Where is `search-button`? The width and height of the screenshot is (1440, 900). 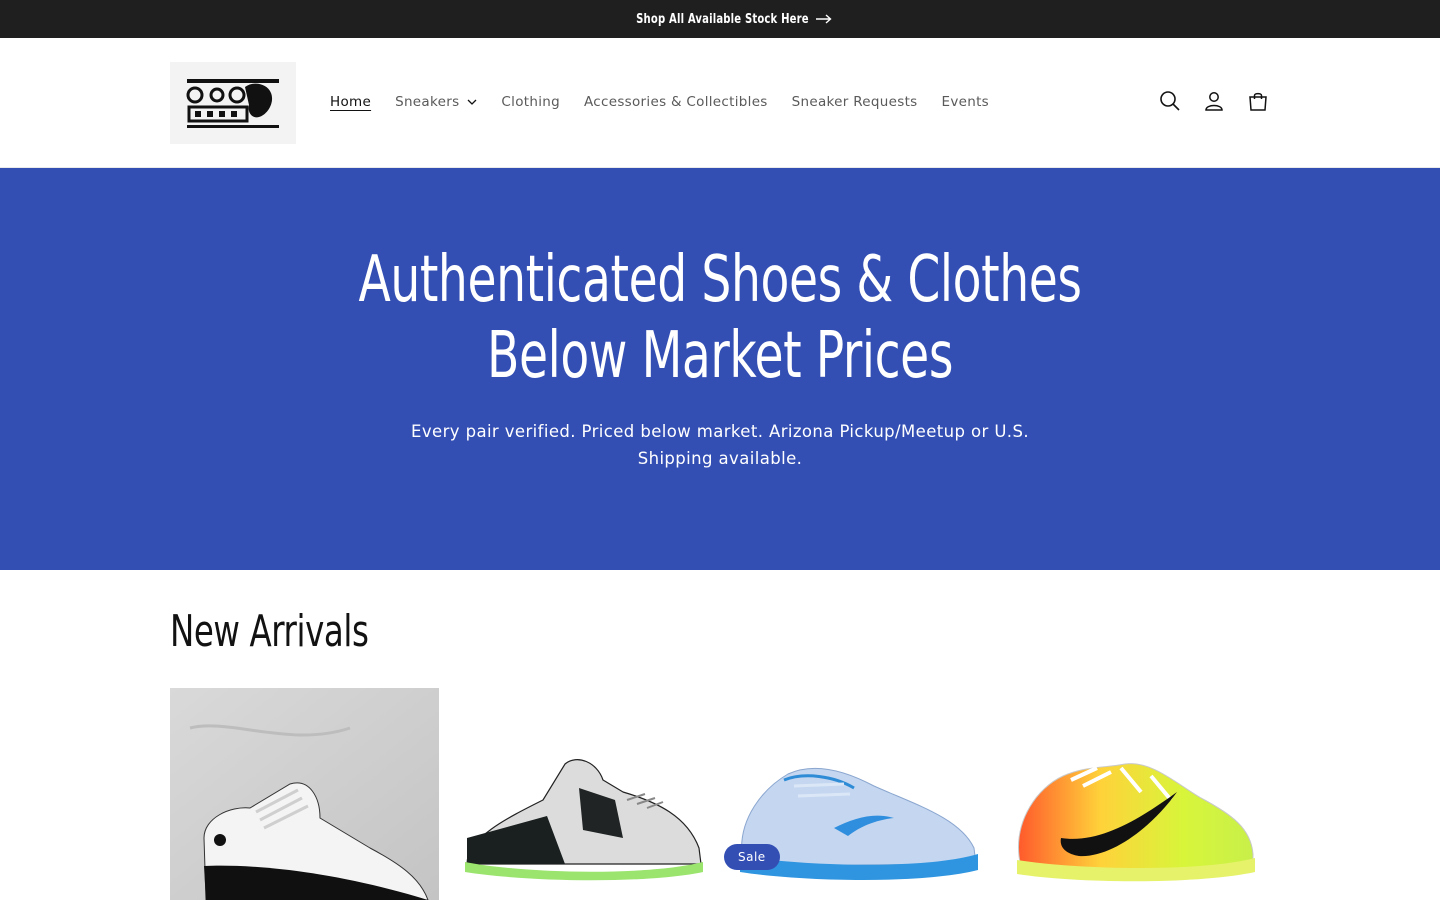 search-button is located at coordinates (1170, 101).